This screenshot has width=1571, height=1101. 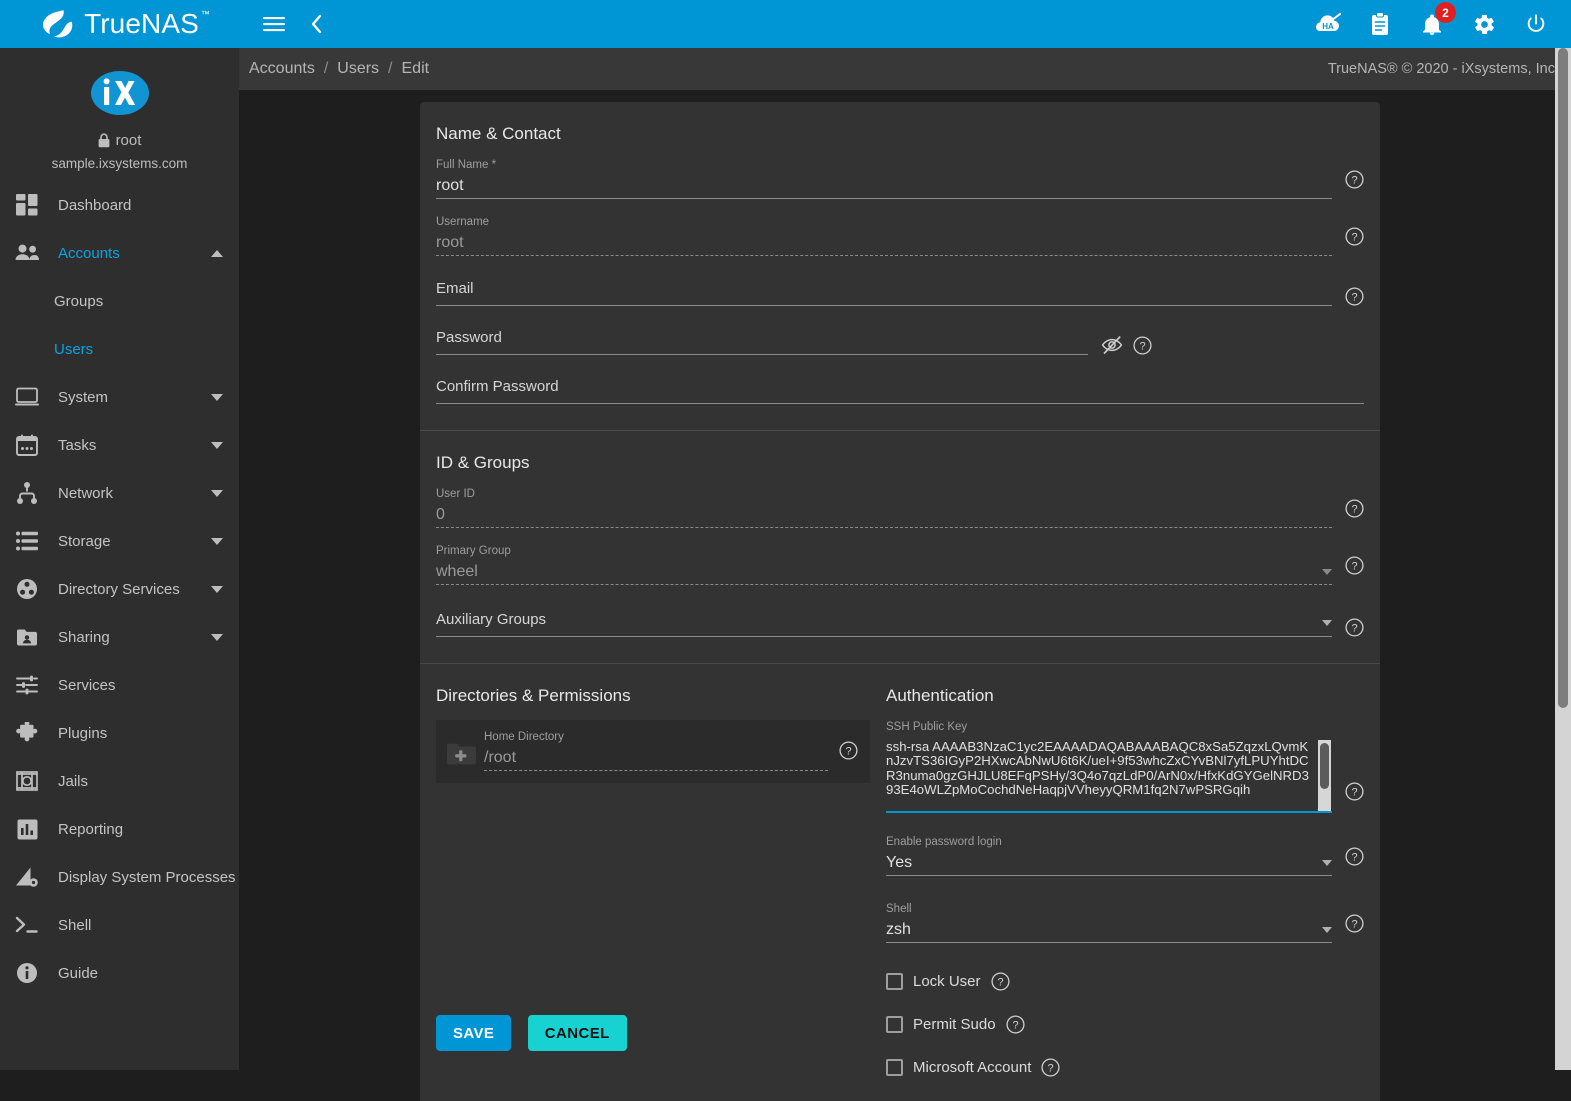 I want to click on sidebar-item-accounts: Accounts, so click(x=119, y=253).